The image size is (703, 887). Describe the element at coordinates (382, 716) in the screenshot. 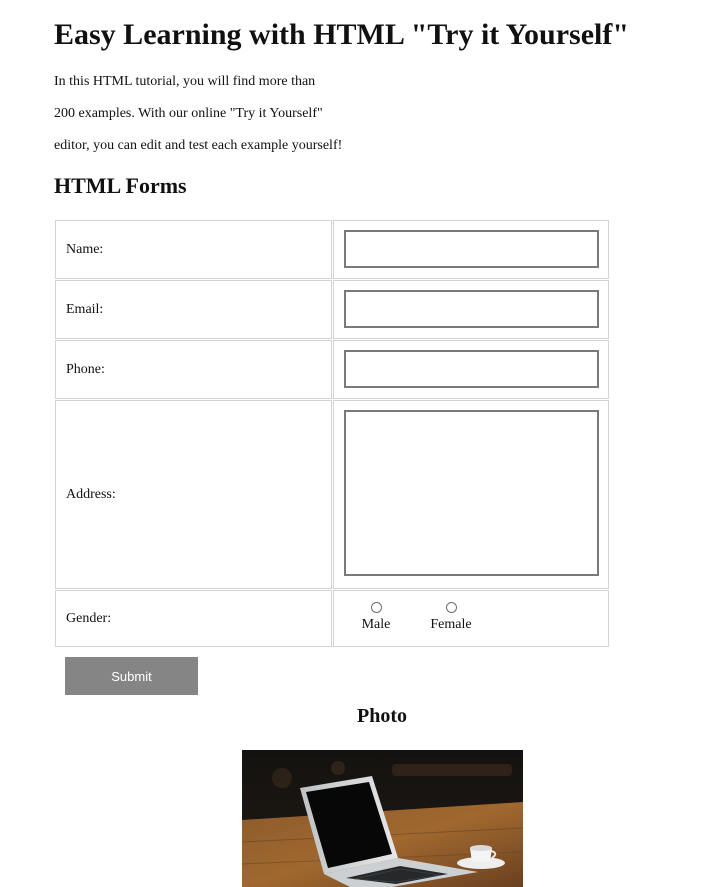

I see `photo-heading: Photo` at that location.